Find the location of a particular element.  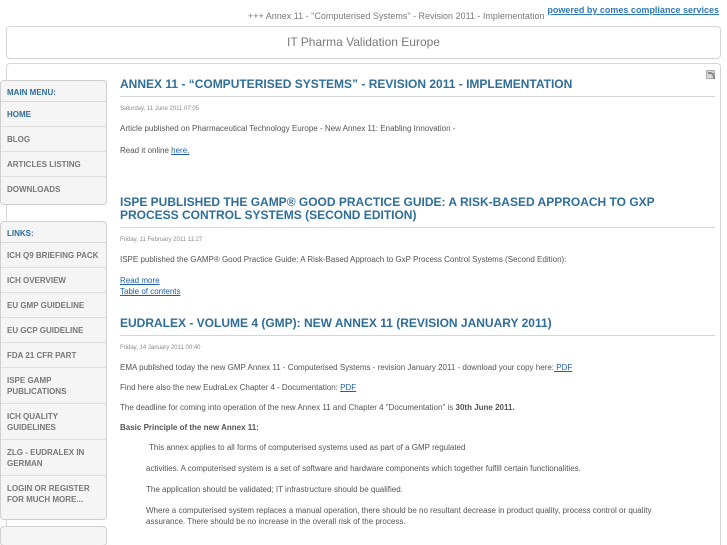

read-online-prefix: Read it online is located at coordinates (146, 150).